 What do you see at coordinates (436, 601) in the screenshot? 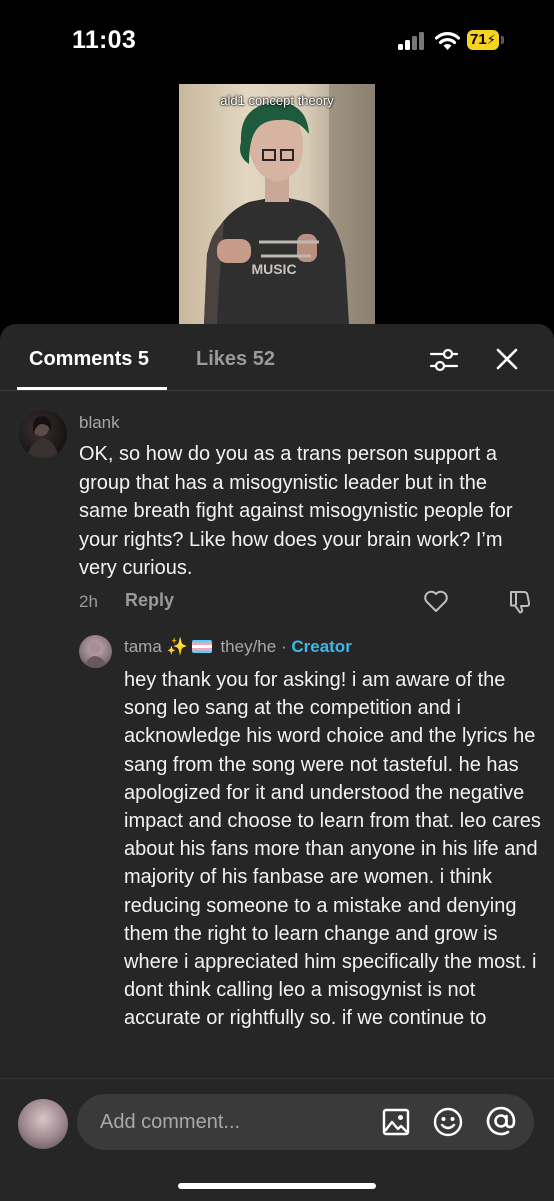
I see `heart-icon` at bounding box center [436, 601].